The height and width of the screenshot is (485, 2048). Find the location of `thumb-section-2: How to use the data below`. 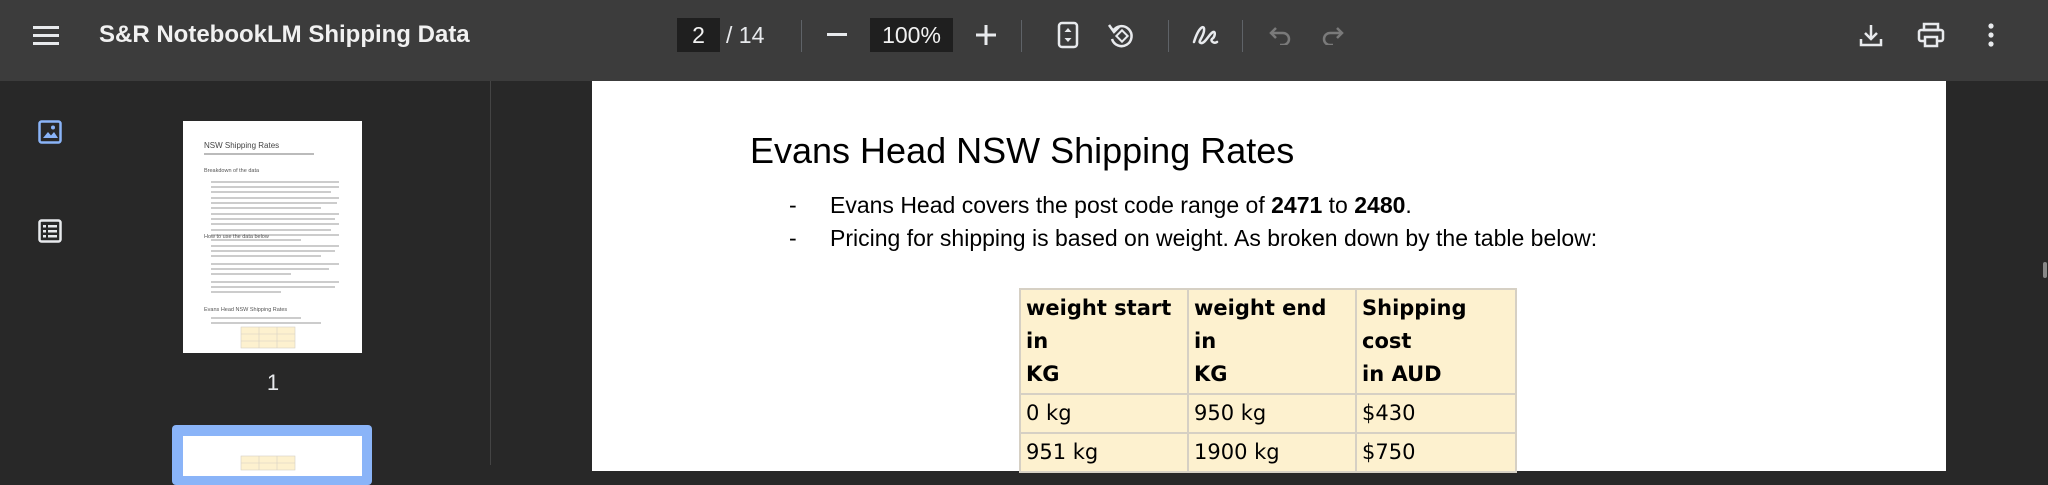

thumb-section-2: How to use the data below is located at coordinates (236, 237).